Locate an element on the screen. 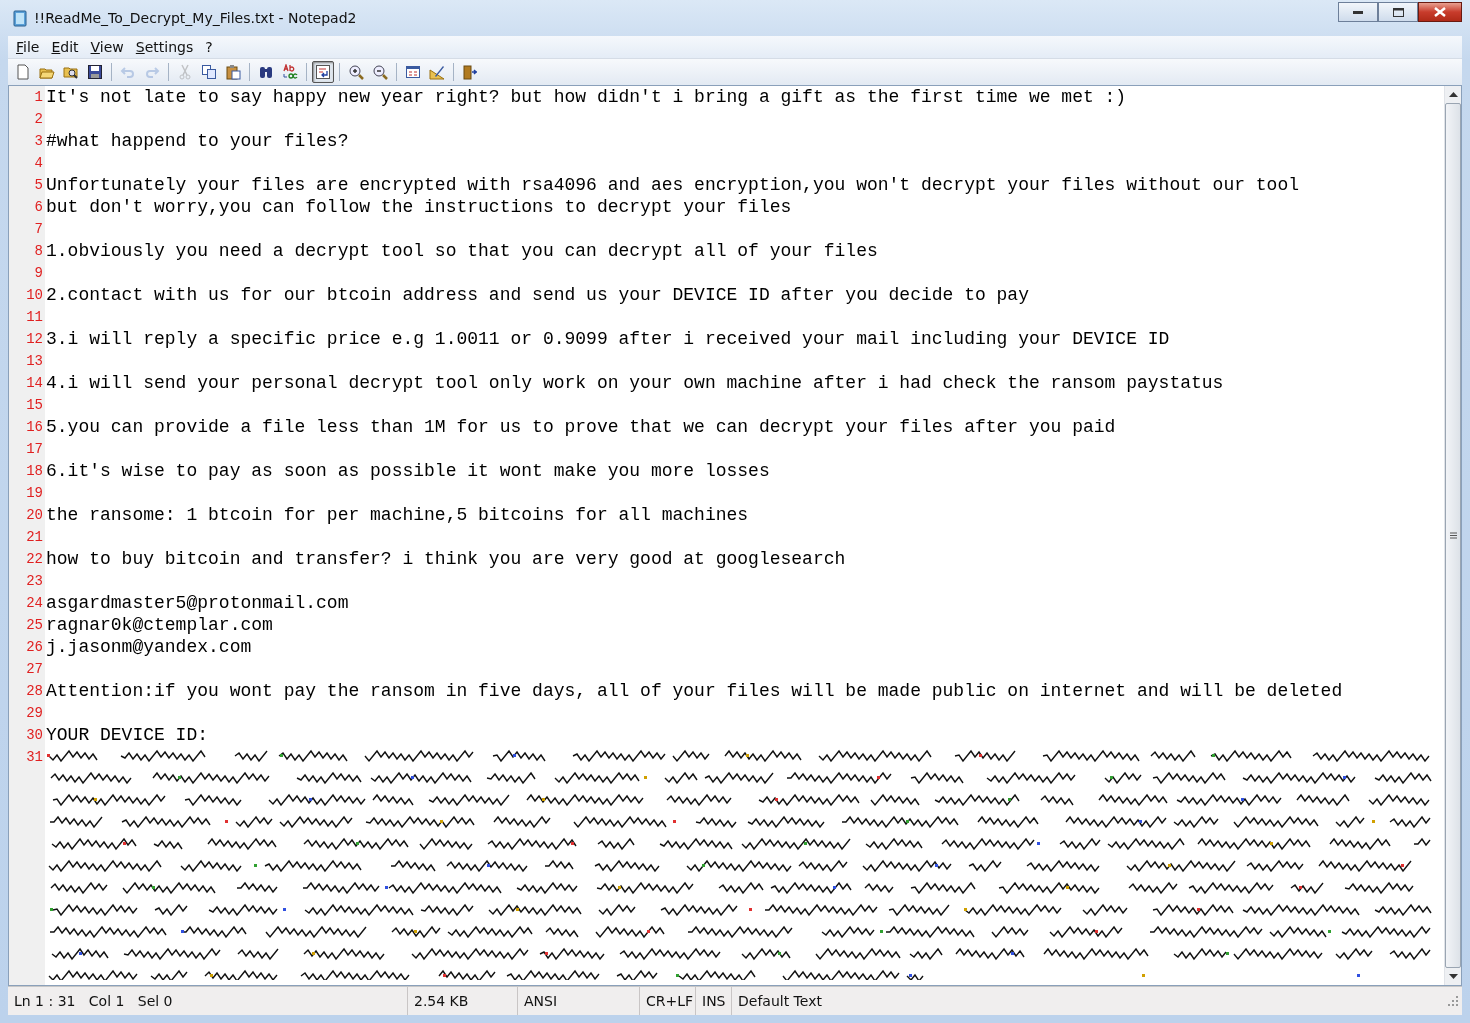 This screenshot has width=1470, height=1023. line-number: 31 is located at coordinates (27, 862).